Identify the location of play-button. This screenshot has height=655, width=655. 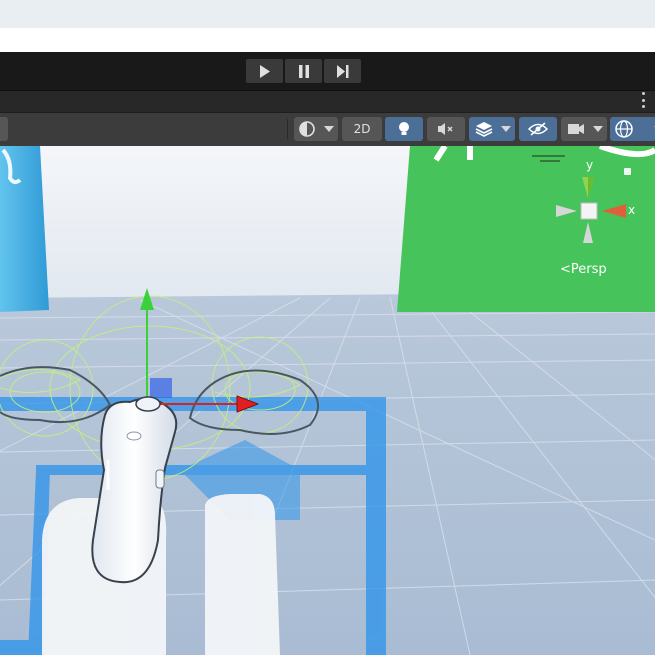
(264, 71).